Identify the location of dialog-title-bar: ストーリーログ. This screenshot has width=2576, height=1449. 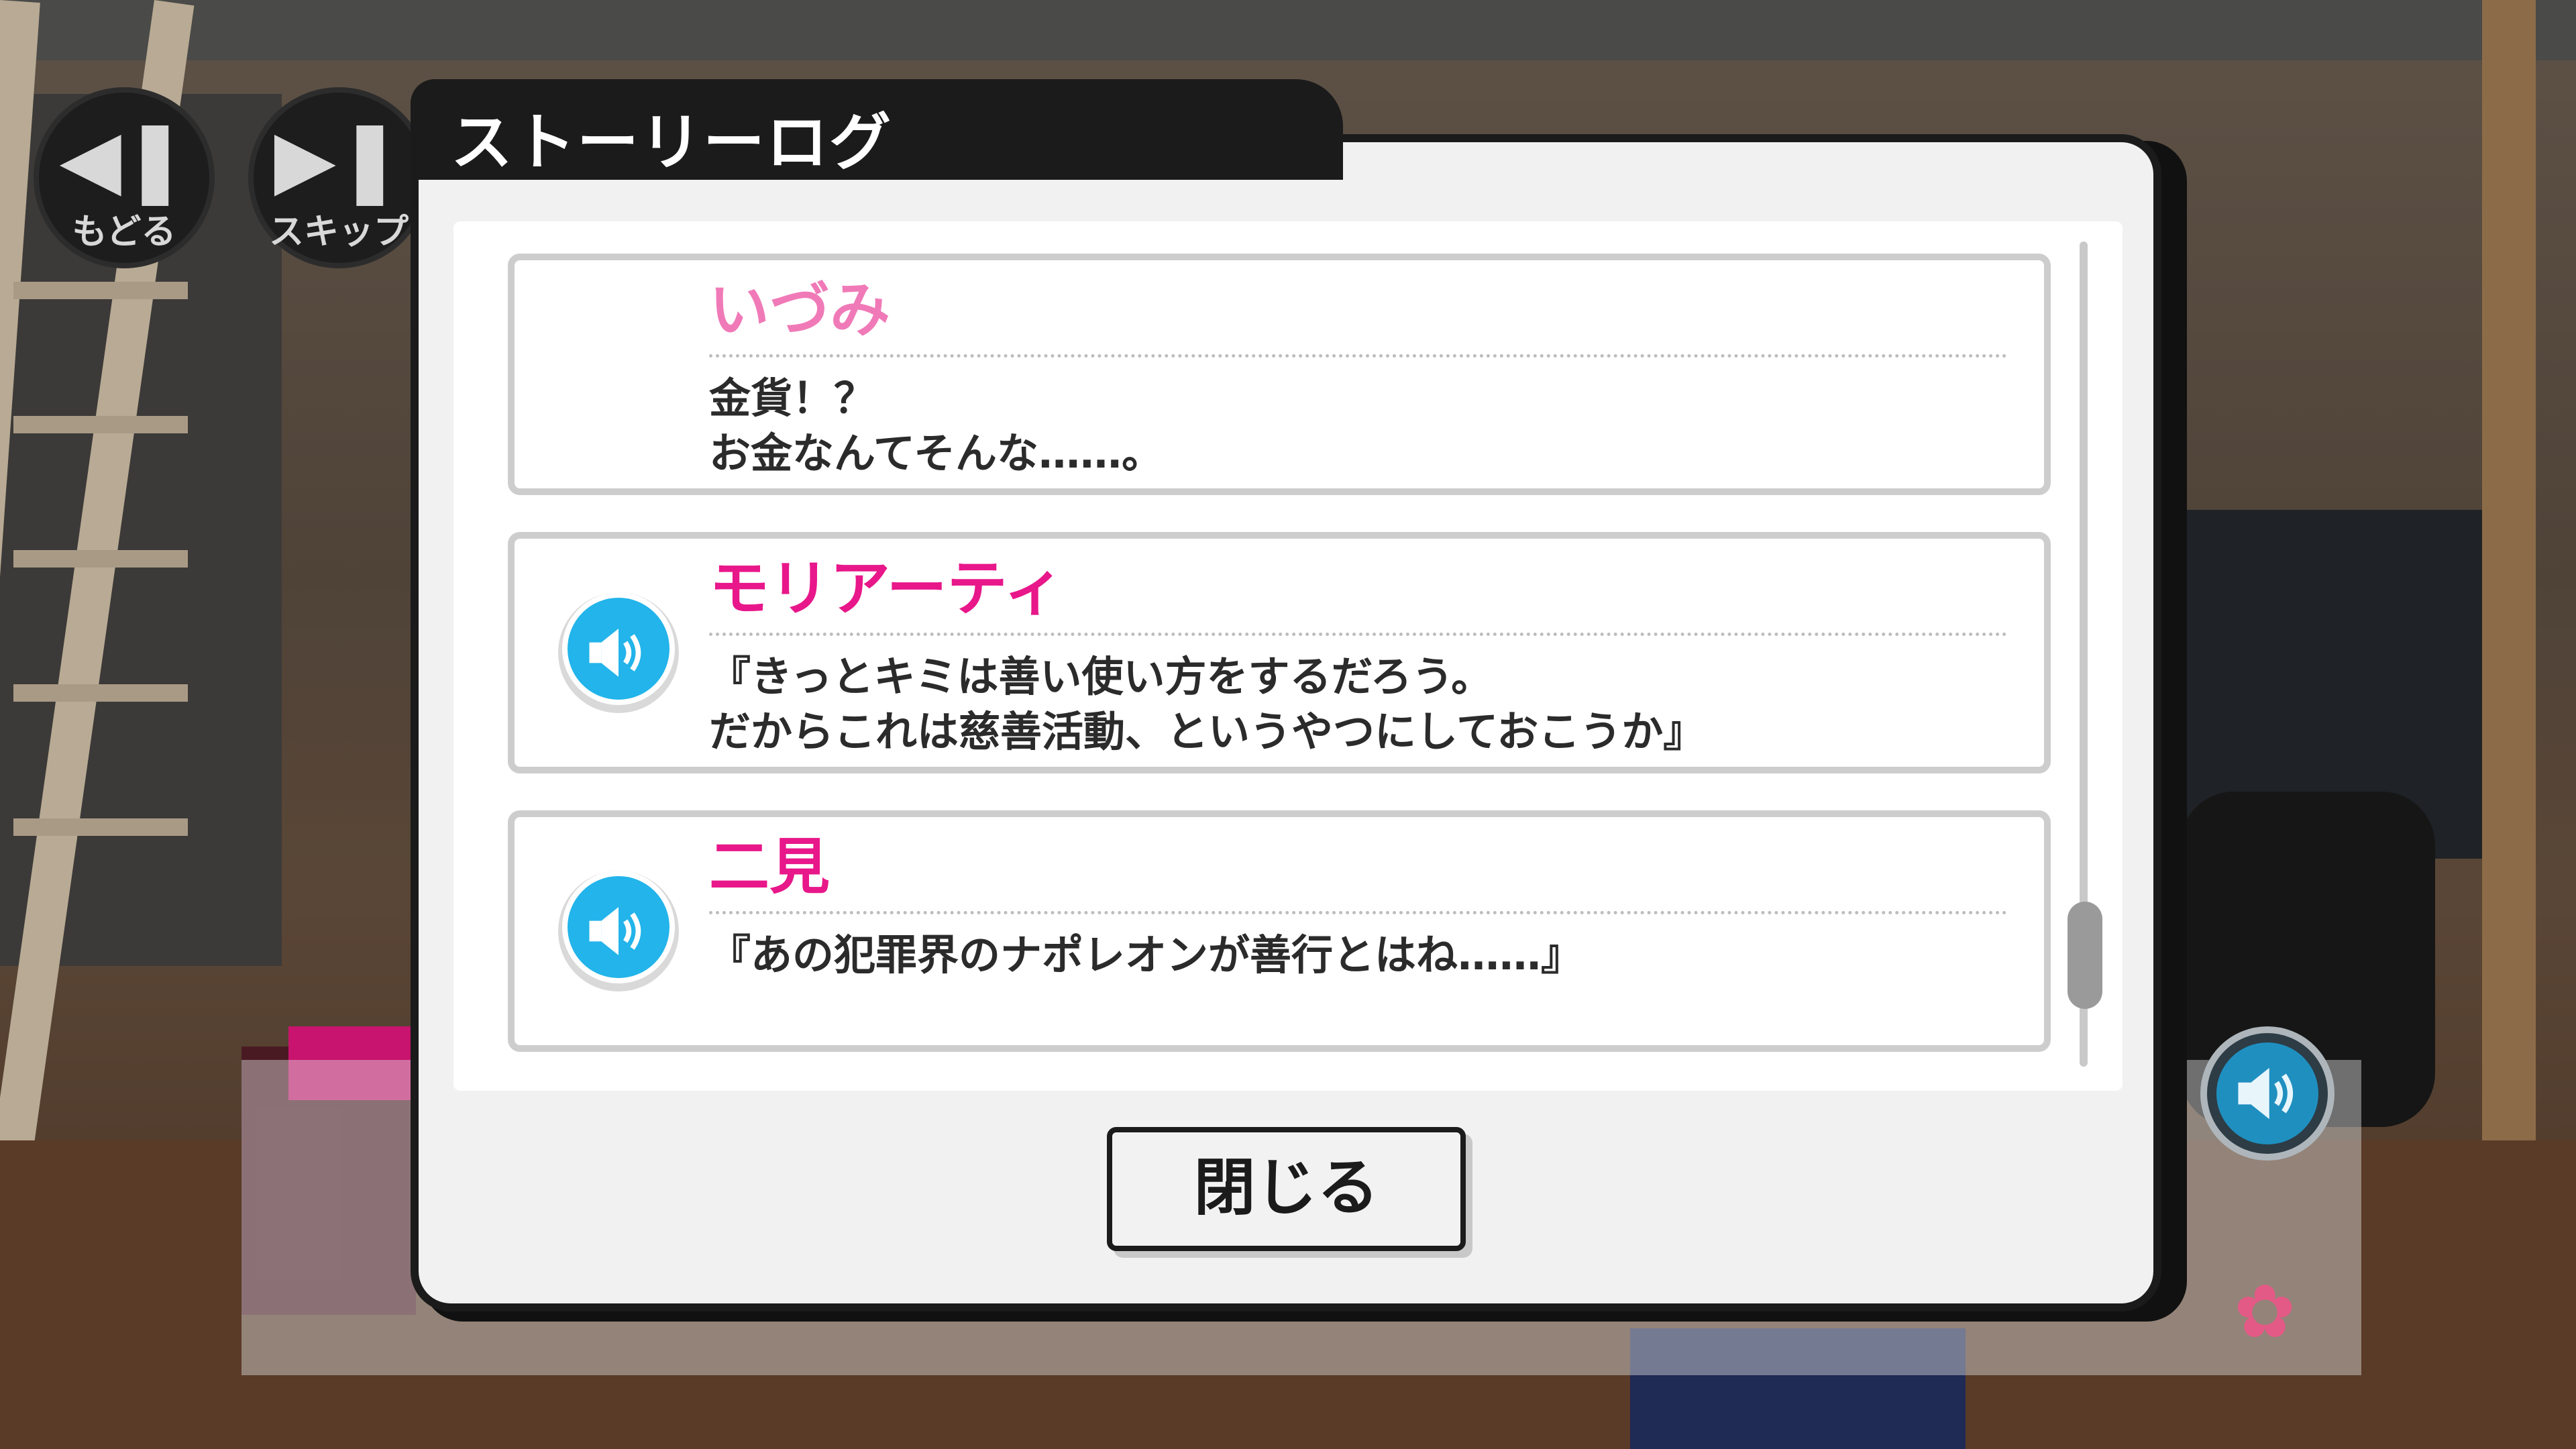
(877, 129).